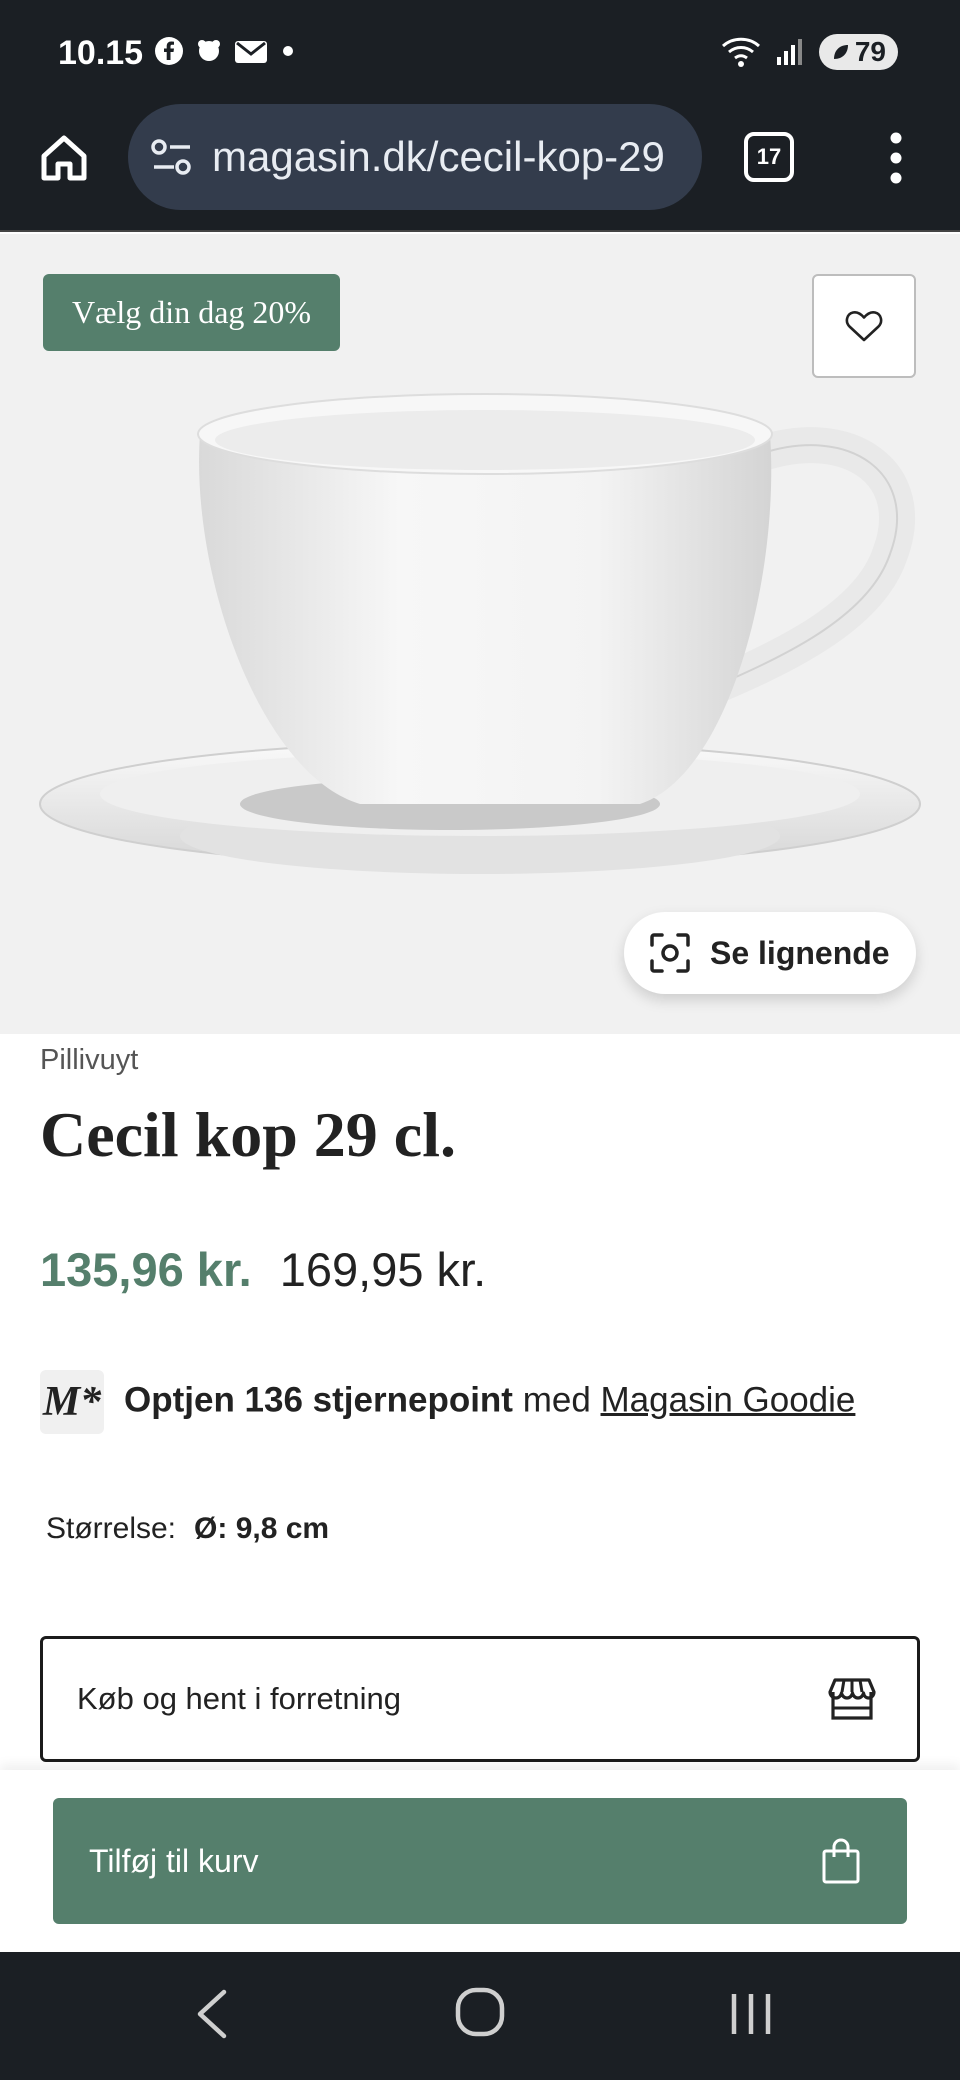 The width and height of the screenshot is (960, 2080). Describe the element at coordinates (101, 53) in the screenshot. I see `status-time: 10.15` at that location.